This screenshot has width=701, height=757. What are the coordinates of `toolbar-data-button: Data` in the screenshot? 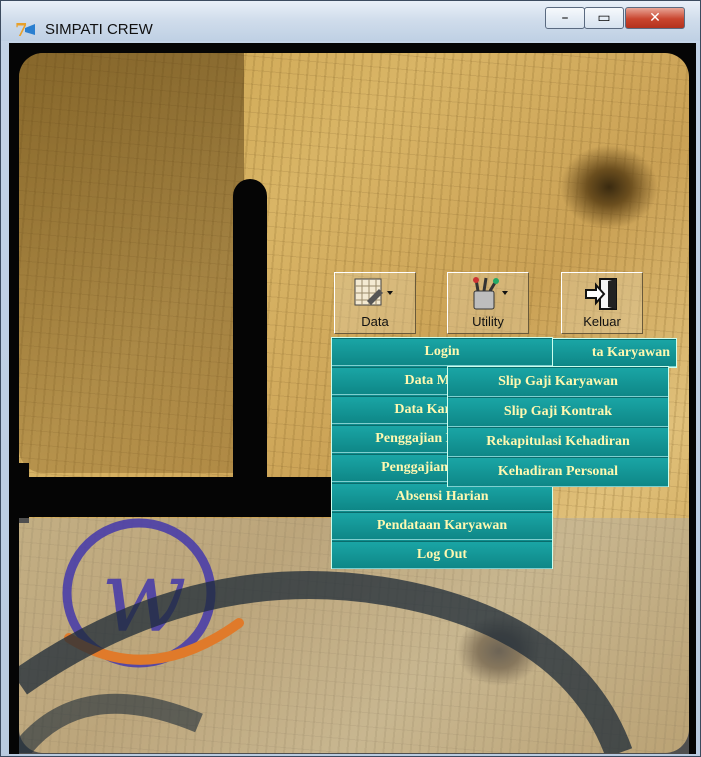 It's located at (375, 303).